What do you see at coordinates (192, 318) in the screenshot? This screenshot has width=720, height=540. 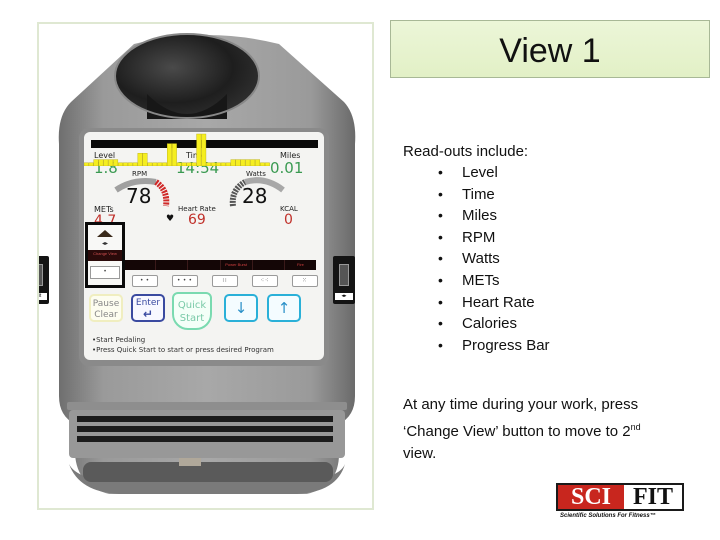 I see `start-label: Start` at bounding box center [192, 318].